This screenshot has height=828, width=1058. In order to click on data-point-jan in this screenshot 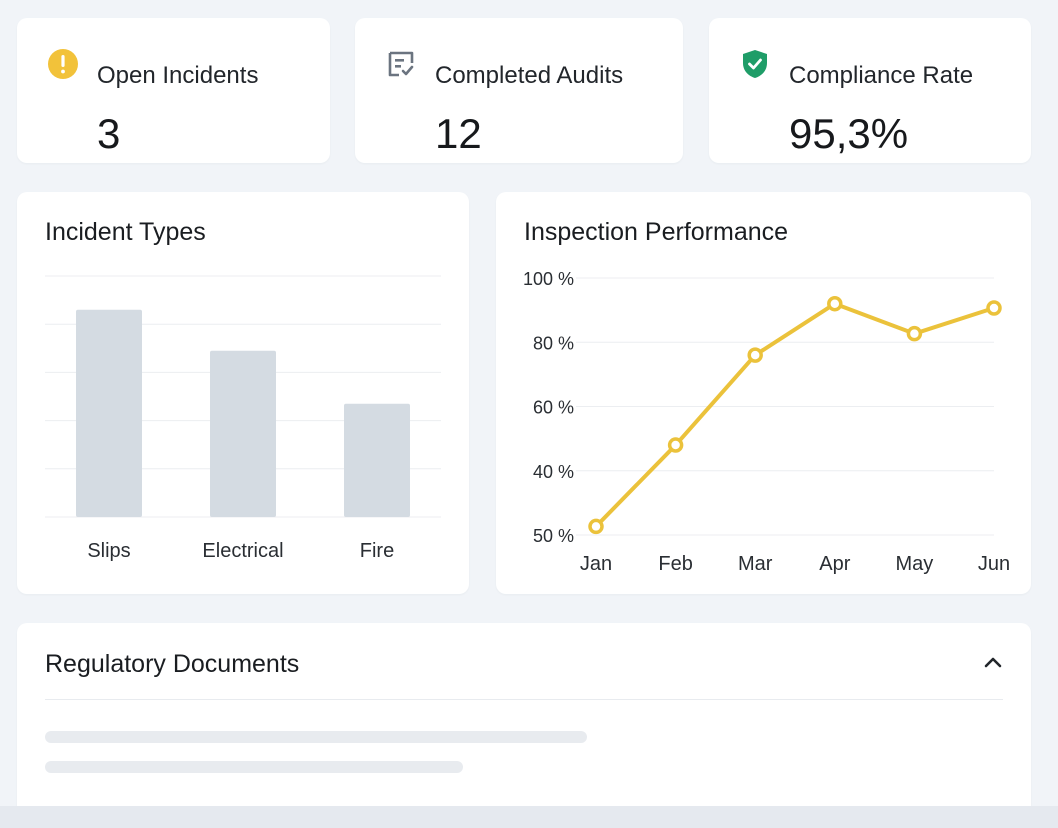, I will do `click(596, 526)`.